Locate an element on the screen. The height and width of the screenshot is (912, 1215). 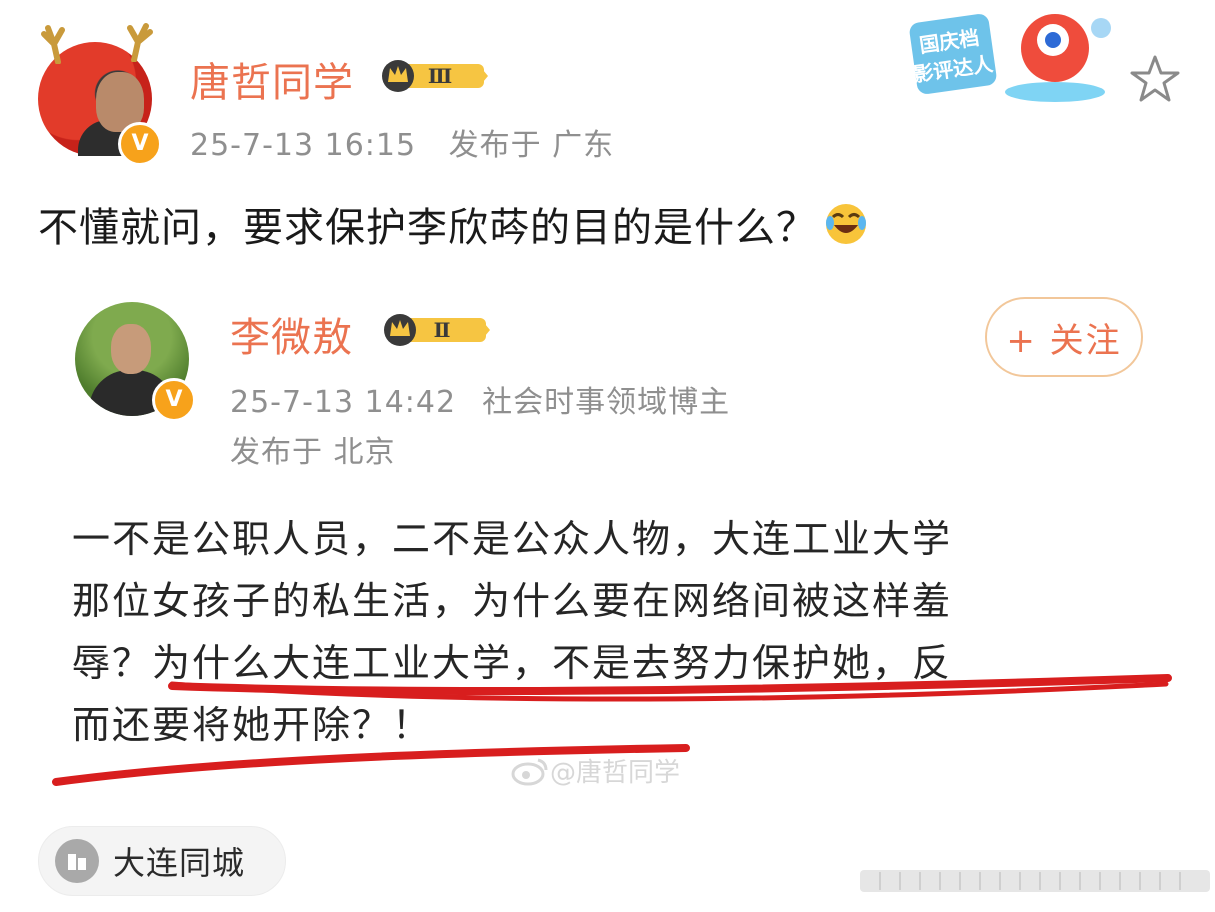
location-label: 大连同城 is located at coordinates (179, 863).